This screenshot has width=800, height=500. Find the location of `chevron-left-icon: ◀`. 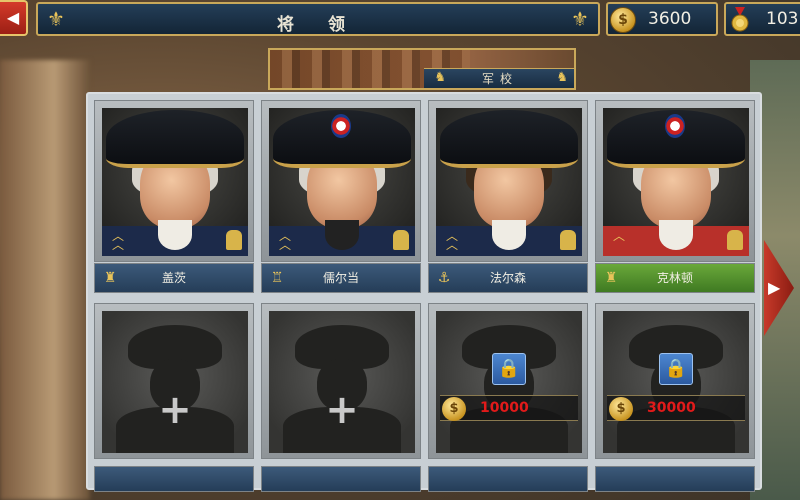

chevron-left-icon: ◀ is located at coordinates (13, 17).